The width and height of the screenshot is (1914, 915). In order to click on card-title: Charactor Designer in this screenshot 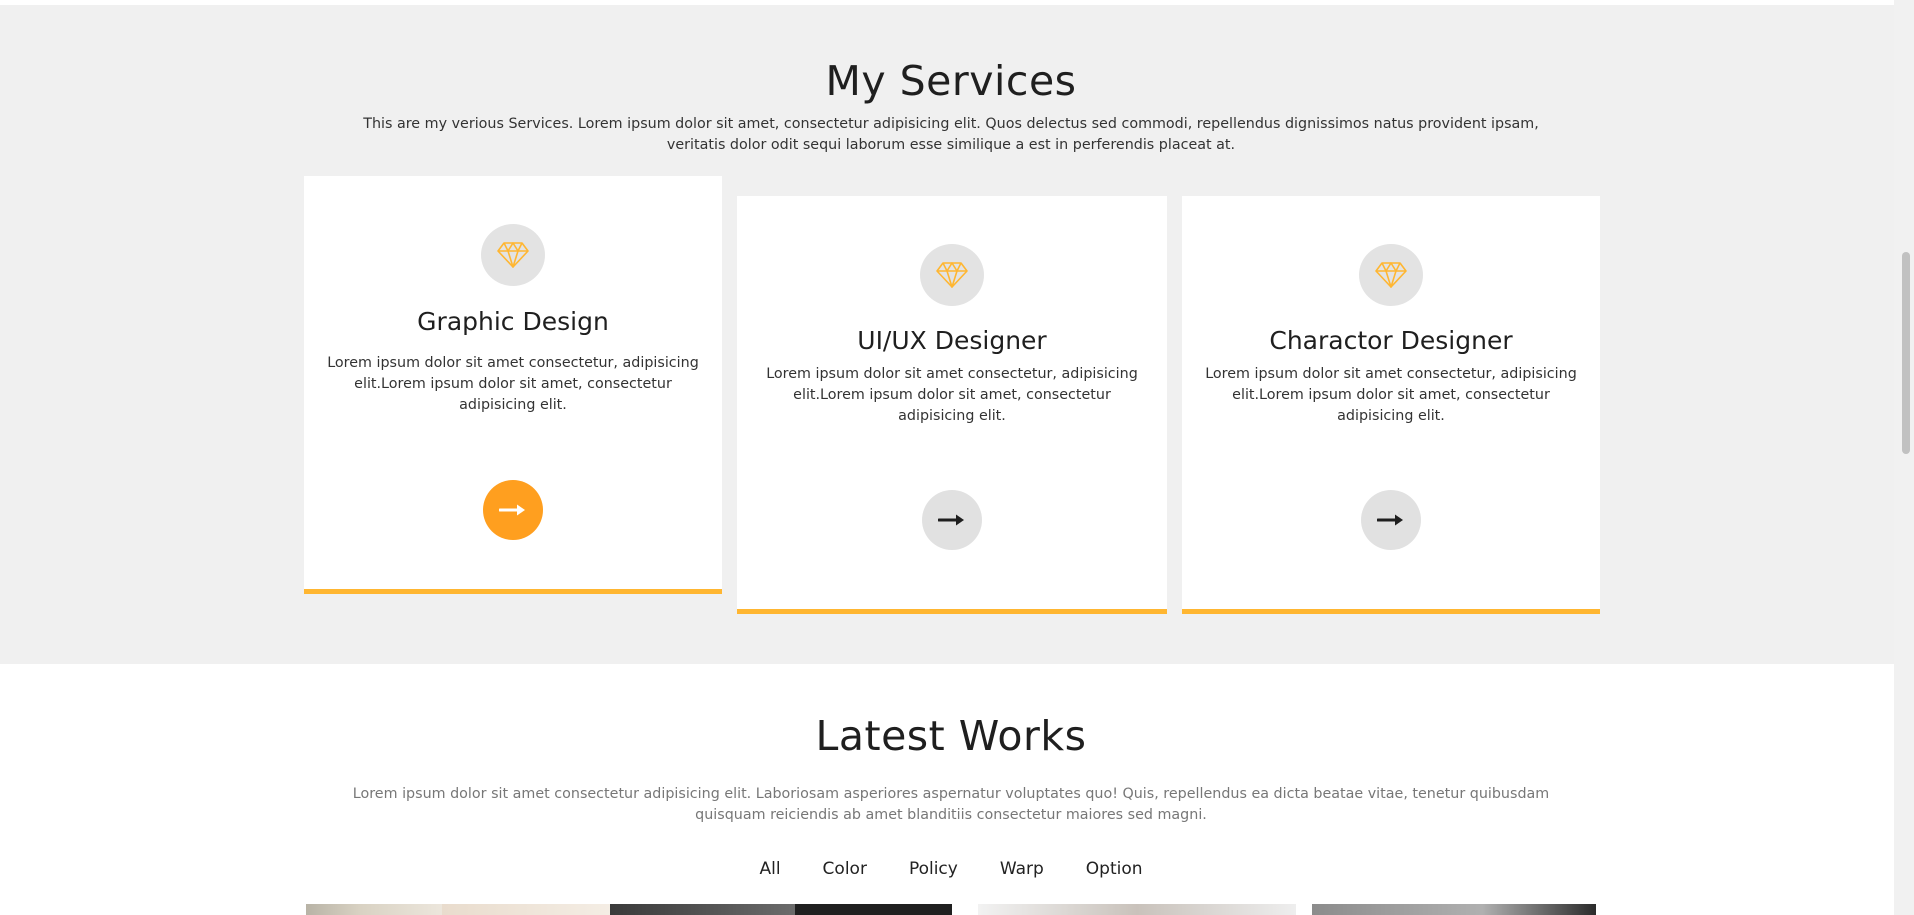, I will do `click(1391, 340)`.